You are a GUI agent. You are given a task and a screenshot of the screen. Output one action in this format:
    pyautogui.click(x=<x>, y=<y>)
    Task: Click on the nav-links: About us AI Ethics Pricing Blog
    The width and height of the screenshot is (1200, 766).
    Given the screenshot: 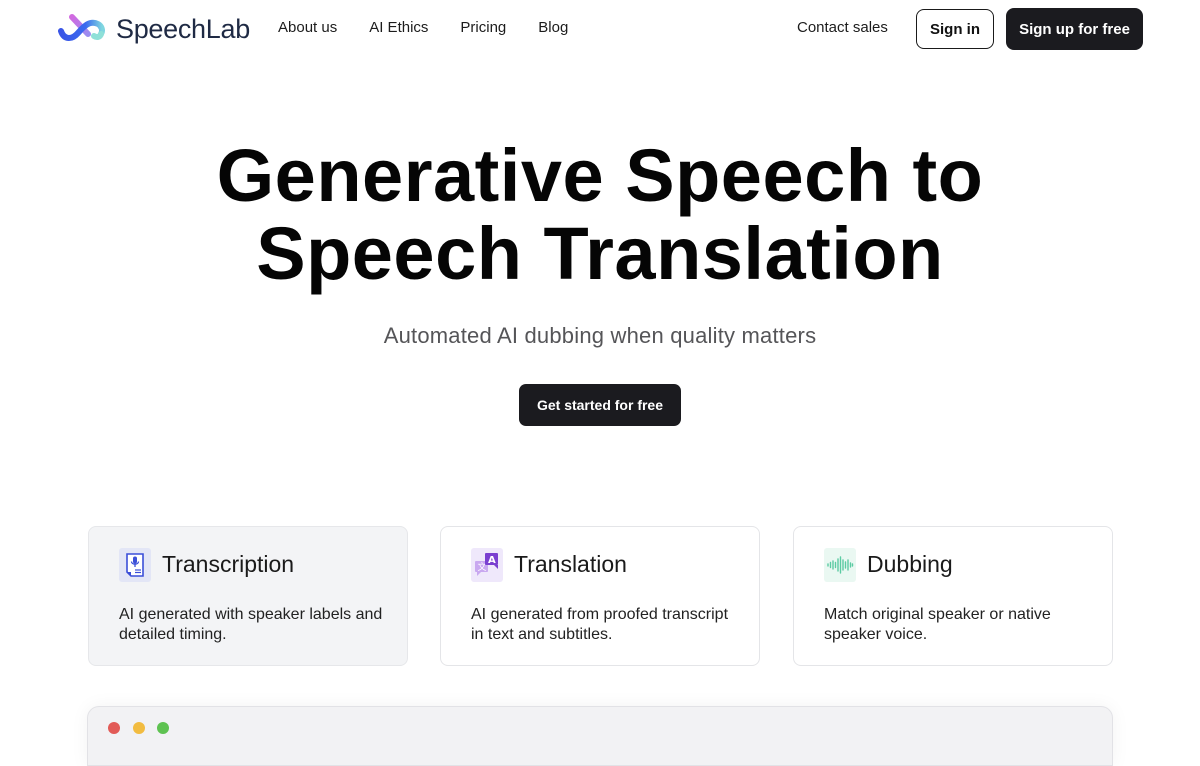 What is the action you would take?
    pyautogui.click(x=423, y=27)
    